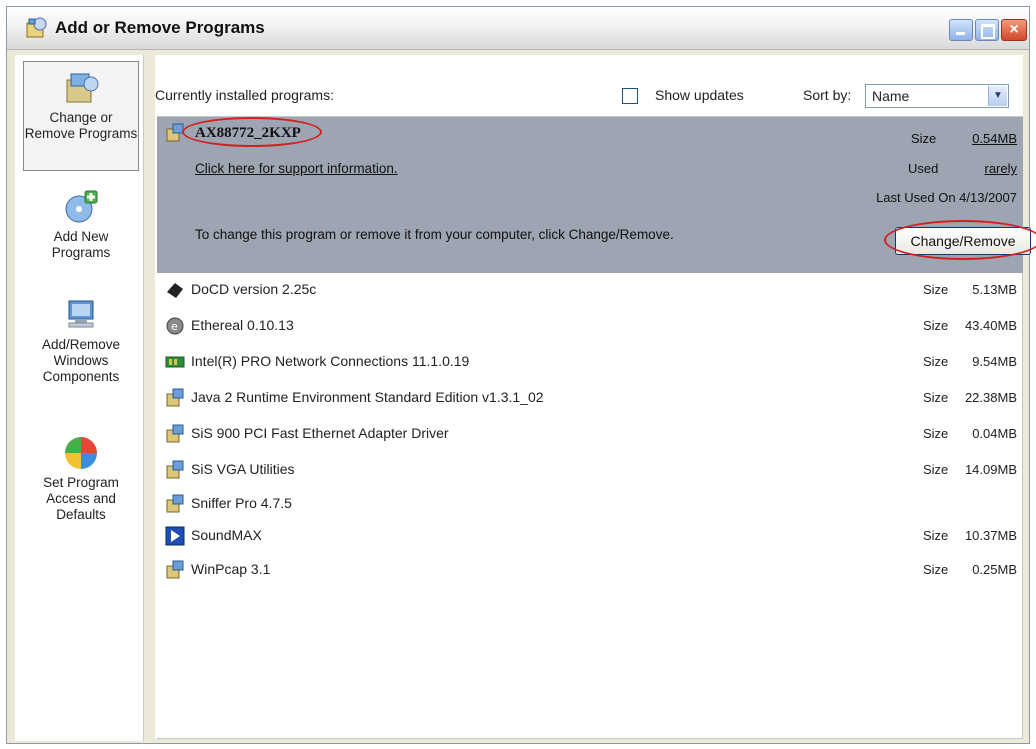 The height and width of the screenshot is (749, 1036). What do you see at coordinates (990, 535) in the screenshot?
I see `program-size: 10.37MB` at bounding box center [990, 535].